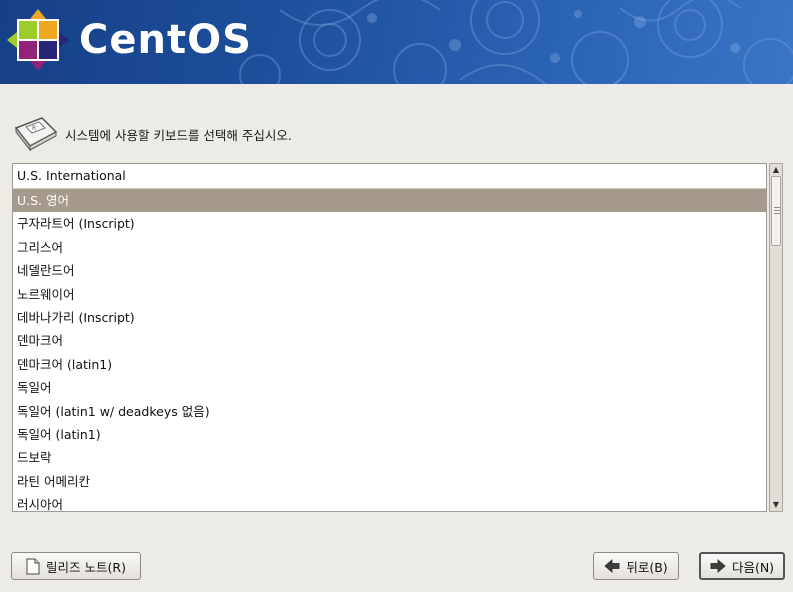 The height and width of the screenshot is (592, 793). I want to click on scroll-down-icon: ▼, so click(776, 505).